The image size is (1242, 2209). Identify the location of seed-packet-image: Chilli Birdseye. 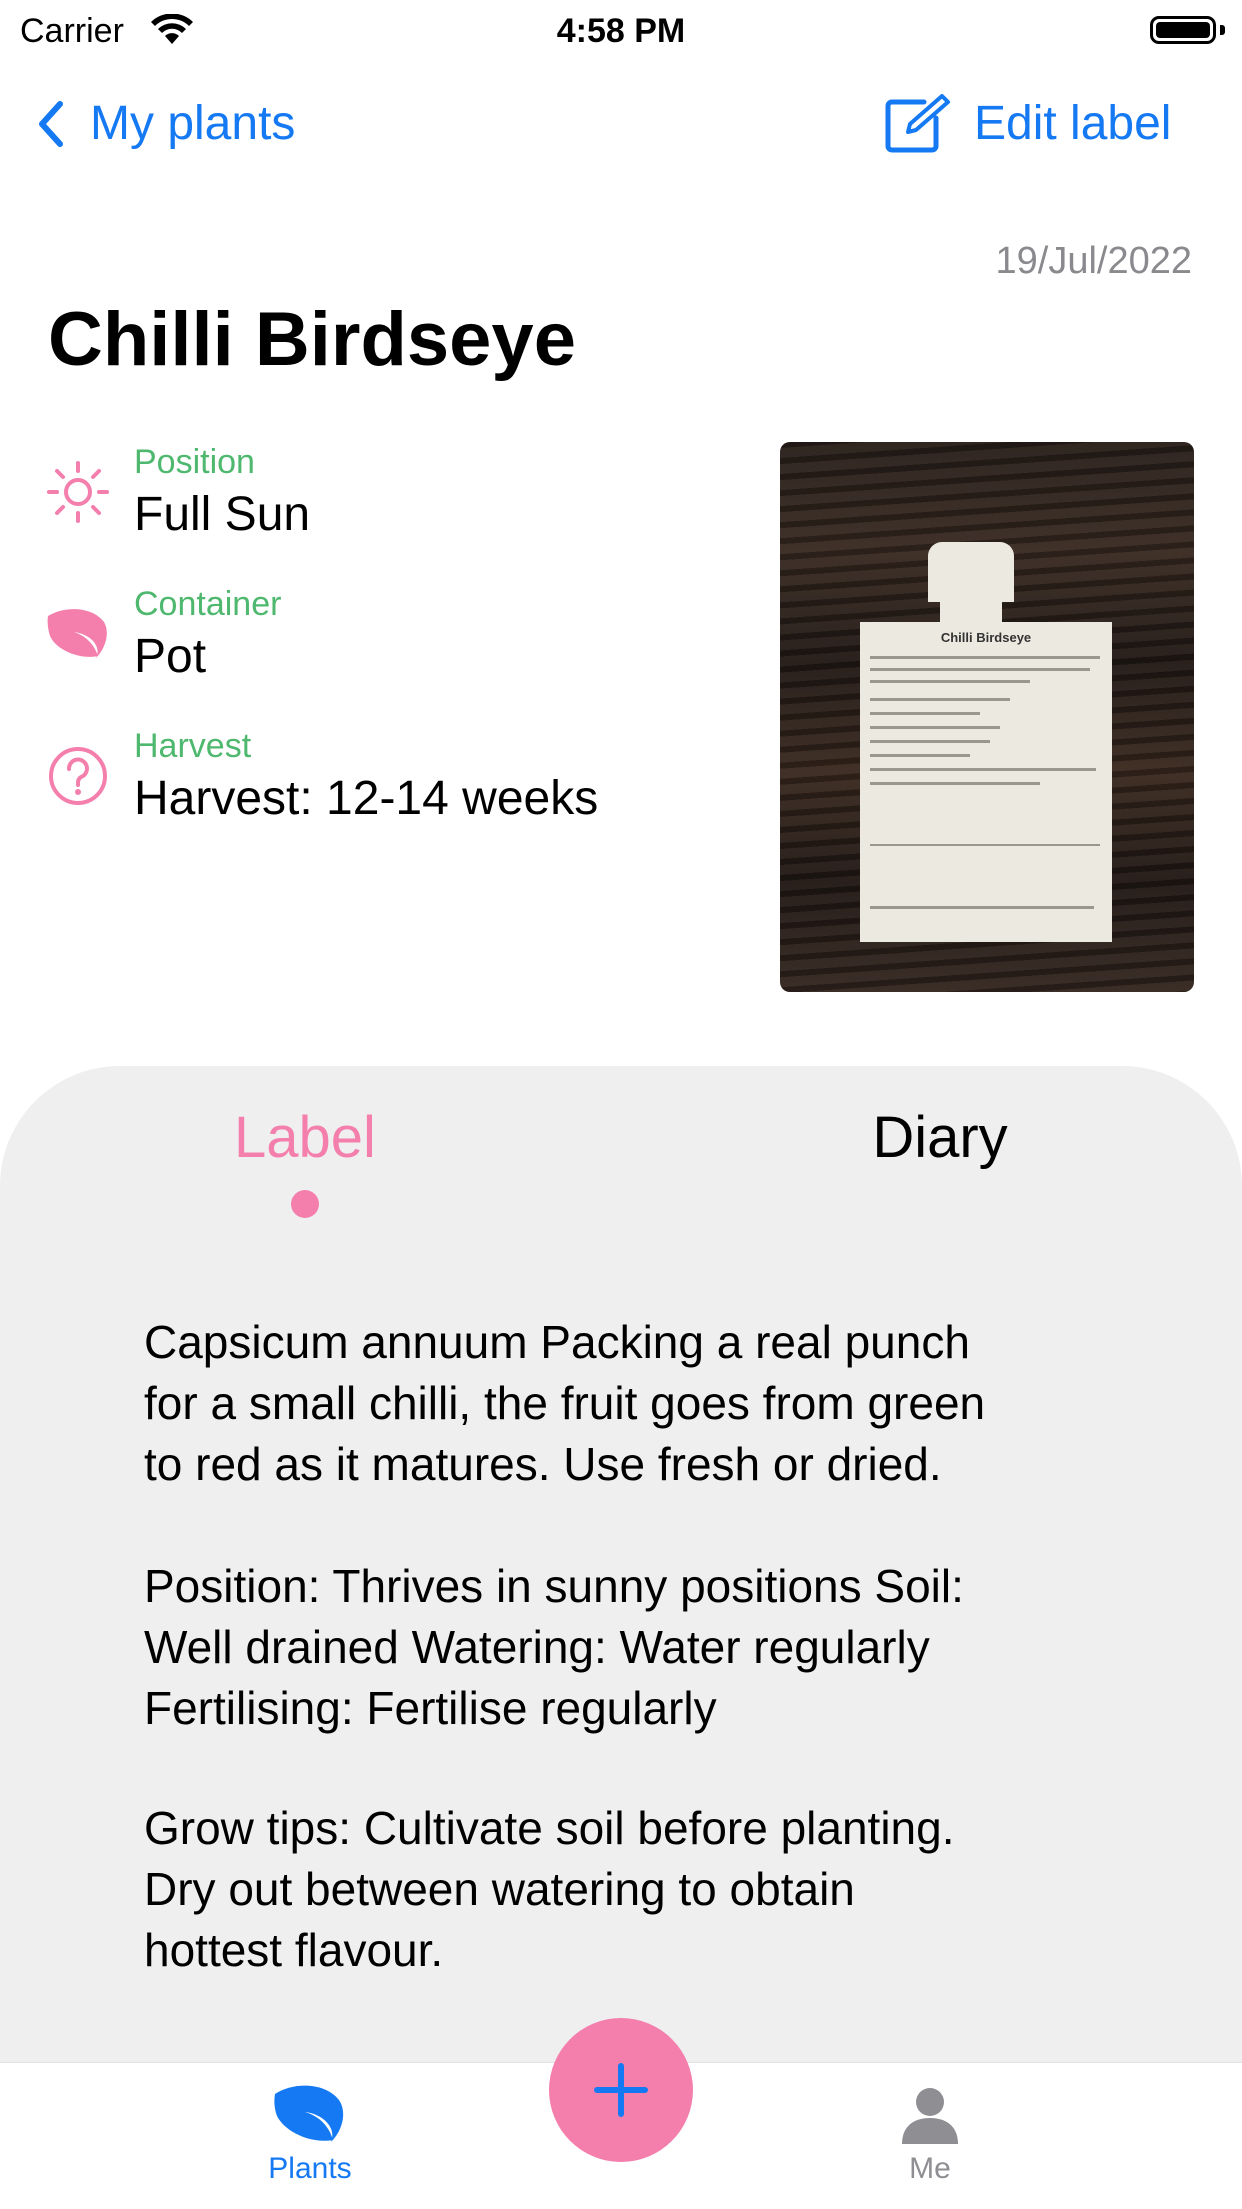
(986, 782).